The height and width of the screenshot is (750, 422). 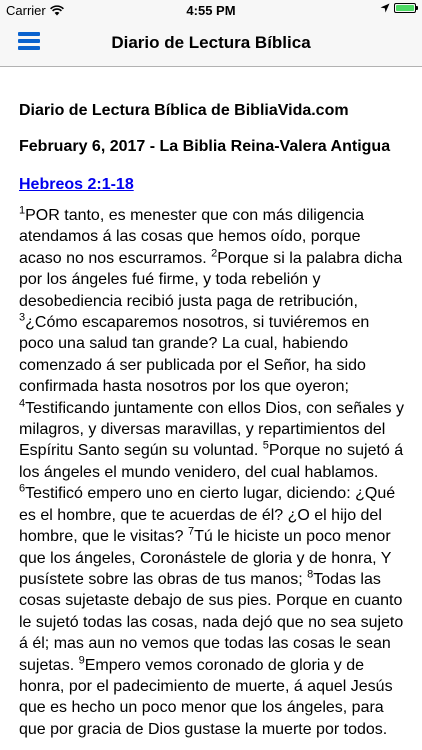 I want to click on battery-level, so click(x=405, y=8).